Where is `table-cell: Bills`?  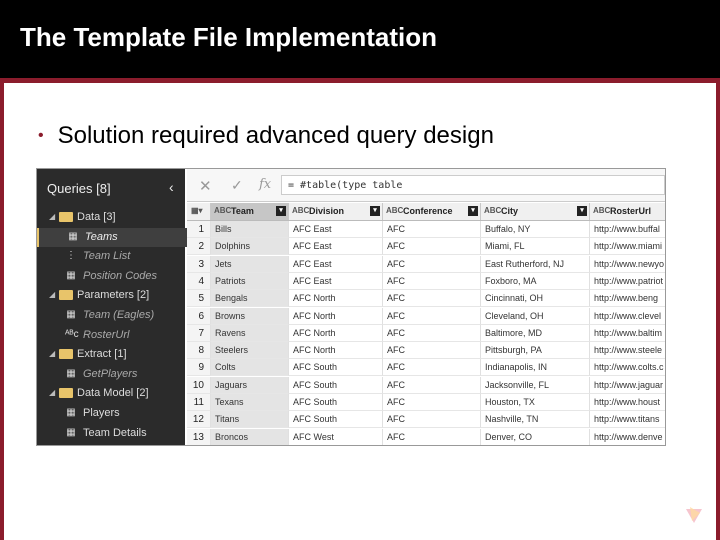 table-cell: Bills is located at coordinates (250, 229).